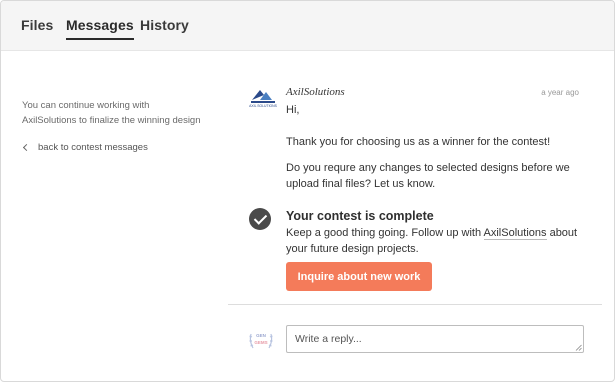  I want to click on company-logo: AXIL SOLUTIONS, so click(263, 99).